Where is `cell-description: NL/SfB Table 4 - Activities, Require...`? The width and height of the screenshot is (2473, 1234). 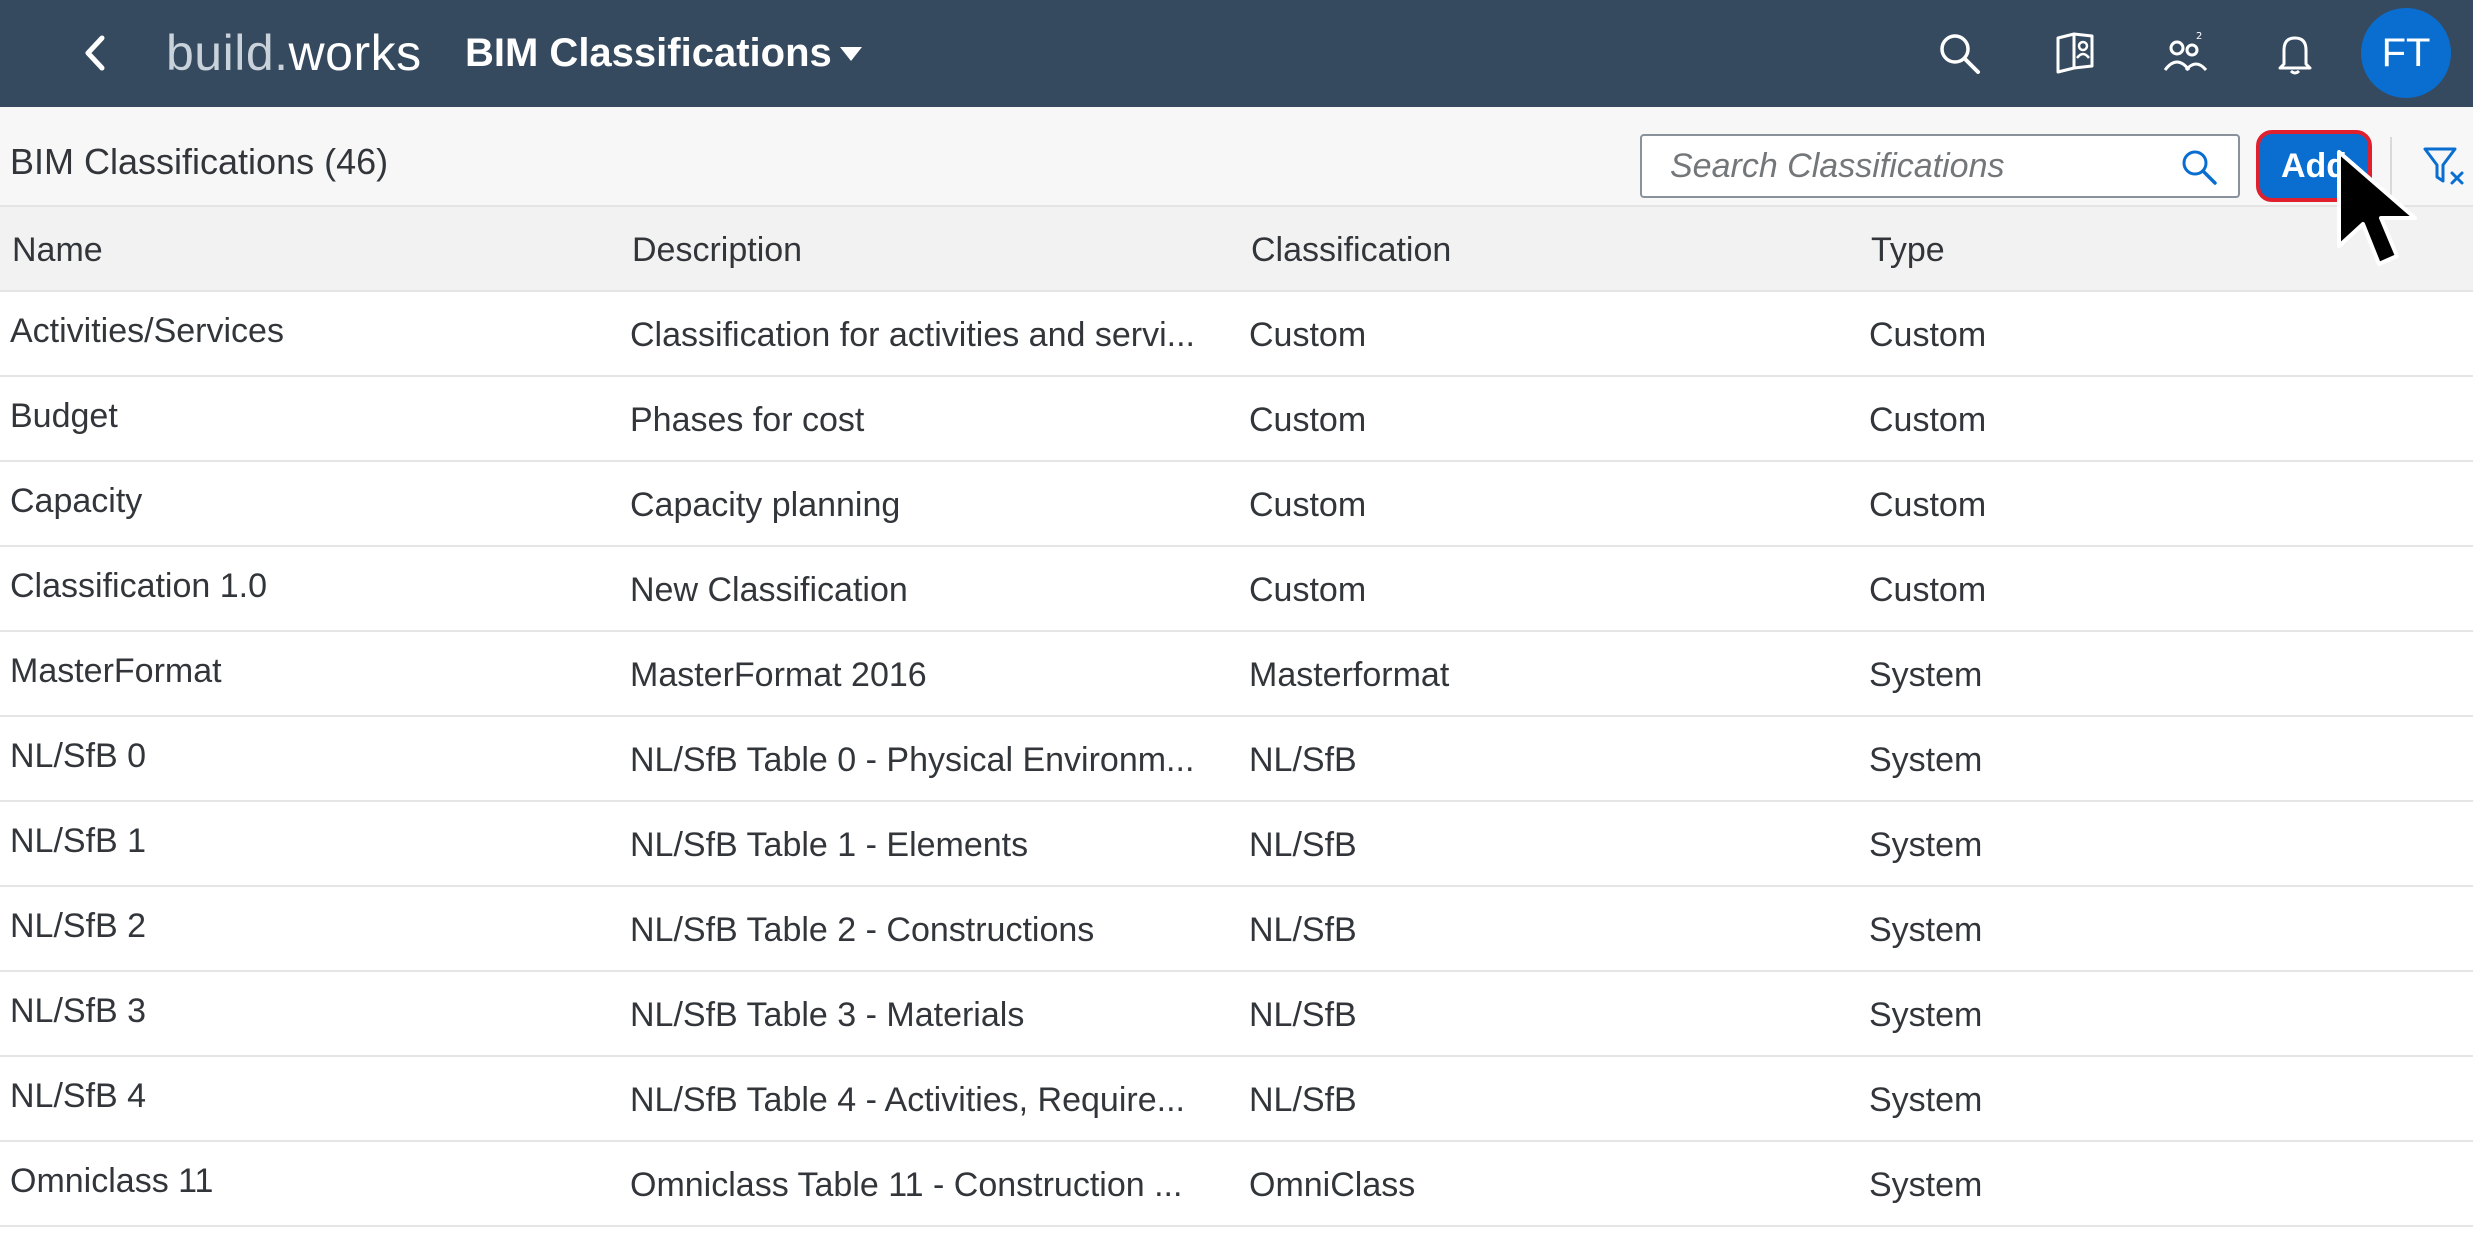 cell-description: NL/SfB Table 4 - Activities, Require... is located at coordinates (907, 1100).